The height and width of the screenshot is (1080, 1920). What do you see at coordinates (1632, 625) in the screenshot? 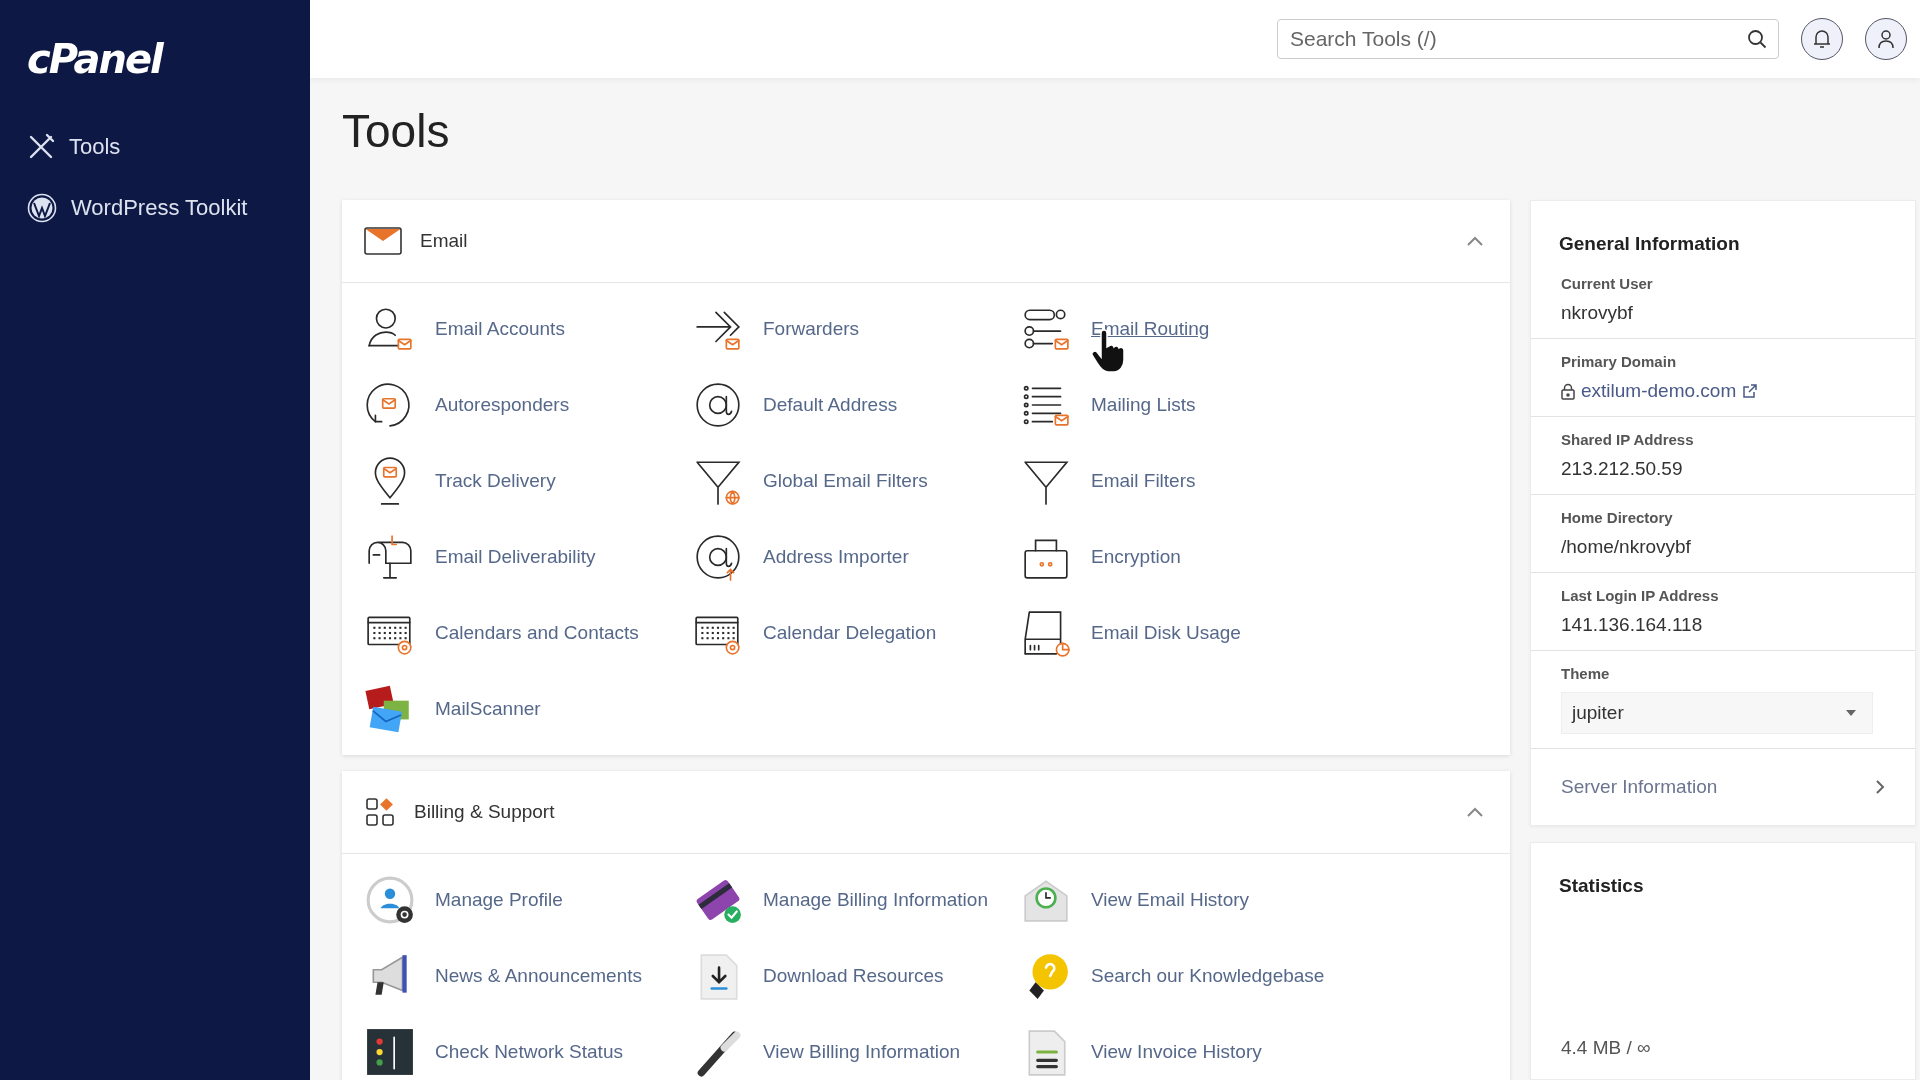
I see `info-value: 141.136.164.118` at bounding box center [1632, 625].